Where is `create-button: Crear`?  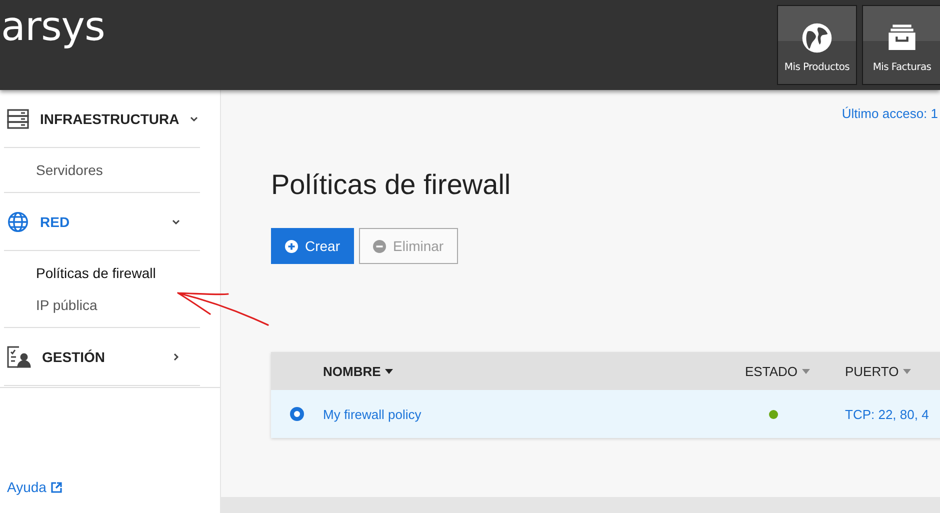
create-button: Crear is located at coordinates (312, 246).